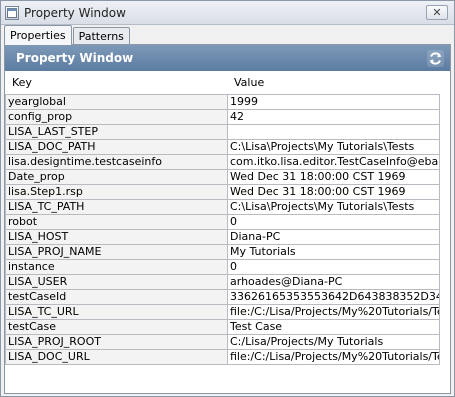  I want to click on close-icon: ✕, so click(437, 12).